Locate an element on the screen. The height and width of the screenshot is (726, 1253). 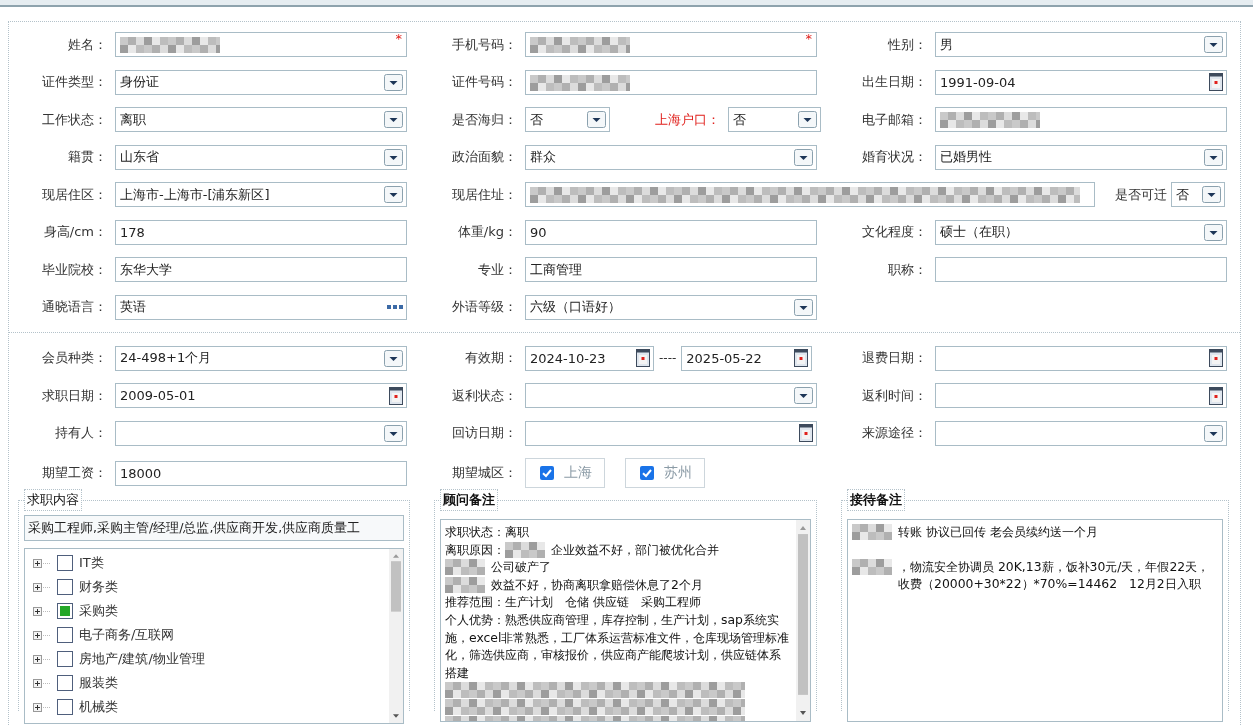
select-field: 24-498+1个月 is located at coordinates (261, 358).